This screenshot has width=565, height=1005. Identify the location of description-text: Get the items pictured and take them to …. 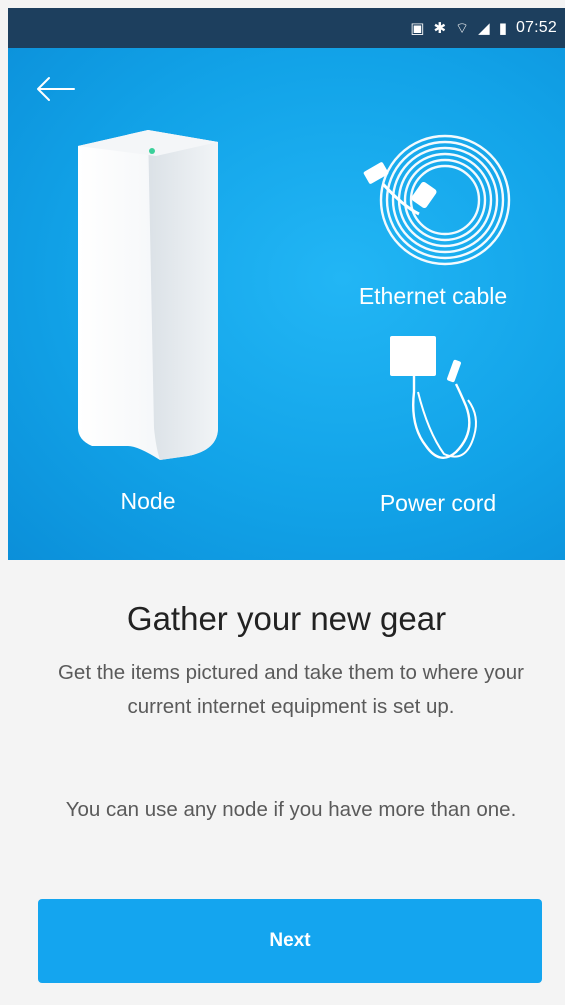
(291, 689).